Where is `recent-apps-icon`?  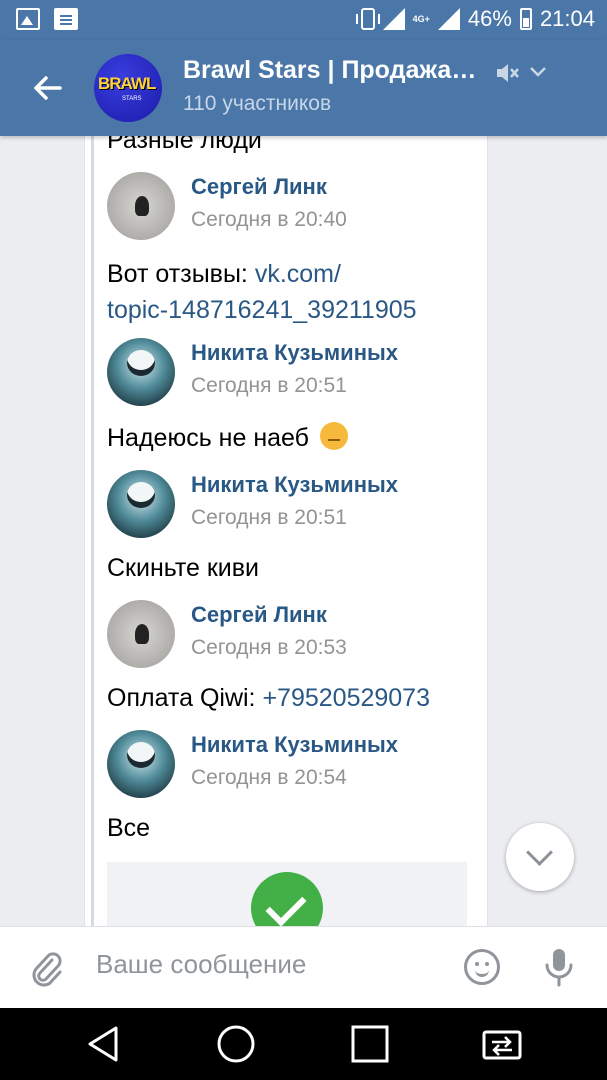
recent-apps-icon is located at coordinates (370, 1044).